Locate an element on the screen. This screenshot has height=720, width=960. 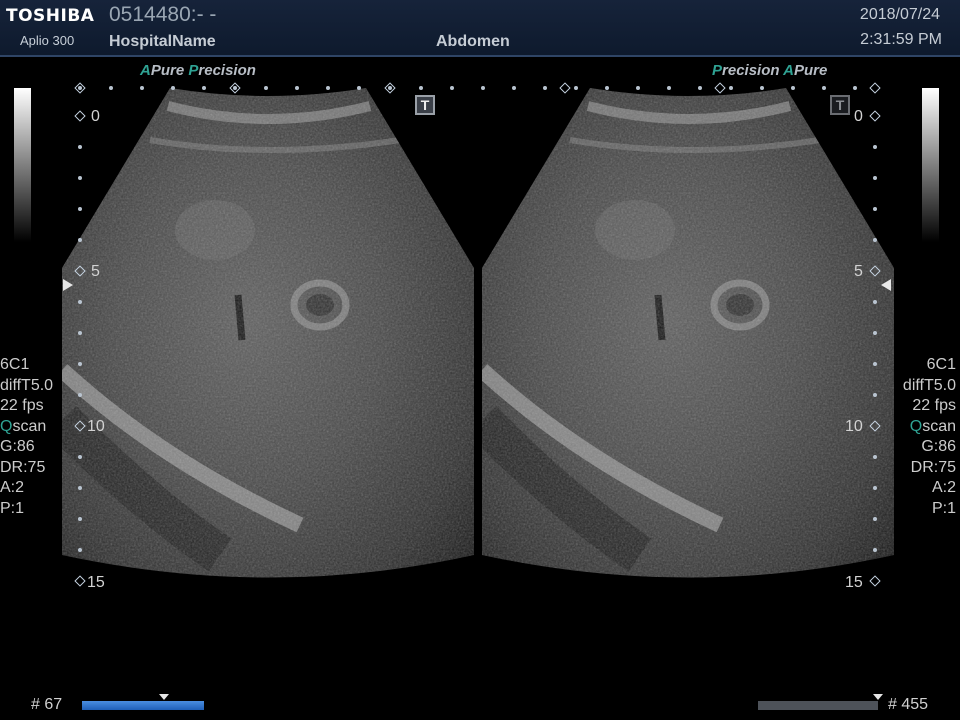
left-orientation-marker: T is located at coordinates (425, 105).